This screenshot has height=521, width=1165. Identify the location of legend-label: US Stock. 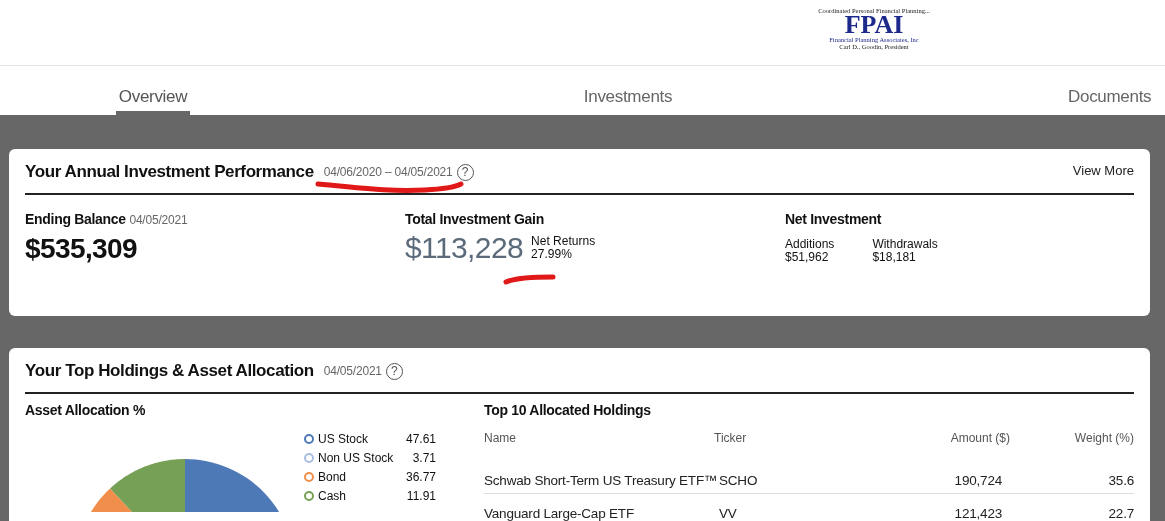
(343, 439).